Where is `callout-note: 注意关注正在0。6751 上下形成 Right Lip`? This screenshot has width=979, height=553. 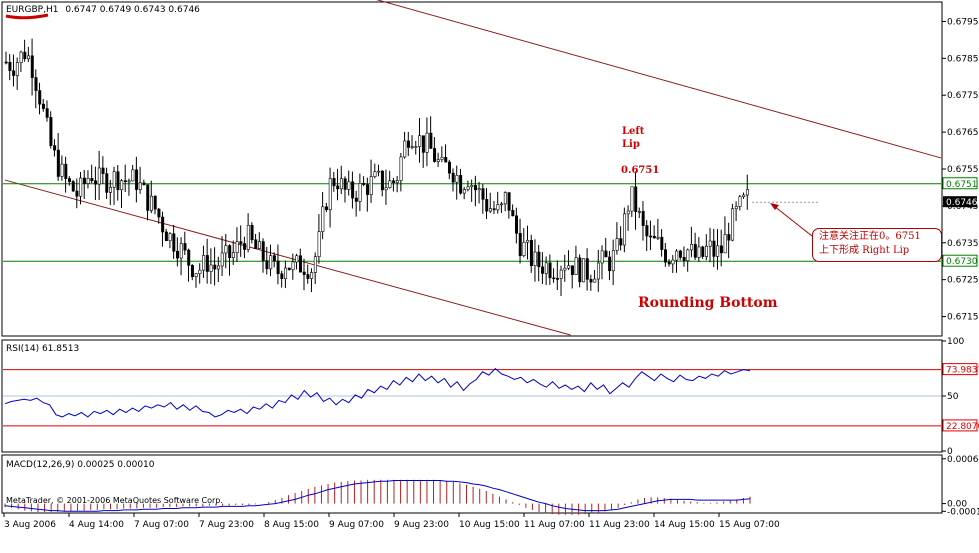
callout-note: 注意关注正在0。6751 上下形成 Right Lip is located at coordinates (877, 245).